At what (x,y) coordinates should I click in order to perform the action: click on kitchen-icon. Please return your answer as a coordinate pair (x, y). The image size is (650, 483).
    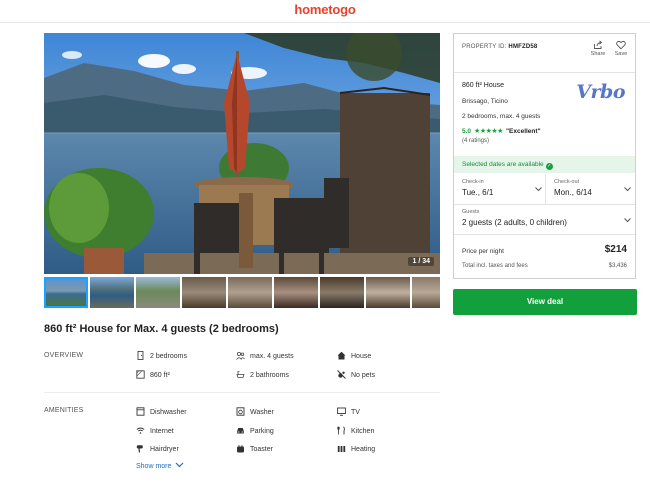
    Looking at the image, I should click on (341, 430).